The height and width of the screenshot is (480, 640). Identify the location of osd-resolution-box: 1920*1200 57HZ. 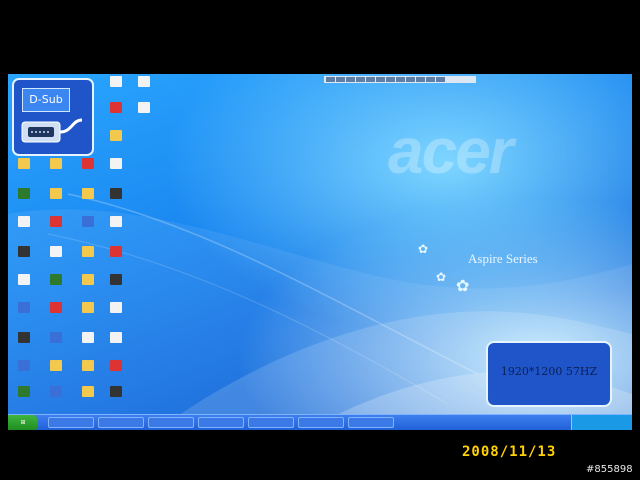
(549, 374).